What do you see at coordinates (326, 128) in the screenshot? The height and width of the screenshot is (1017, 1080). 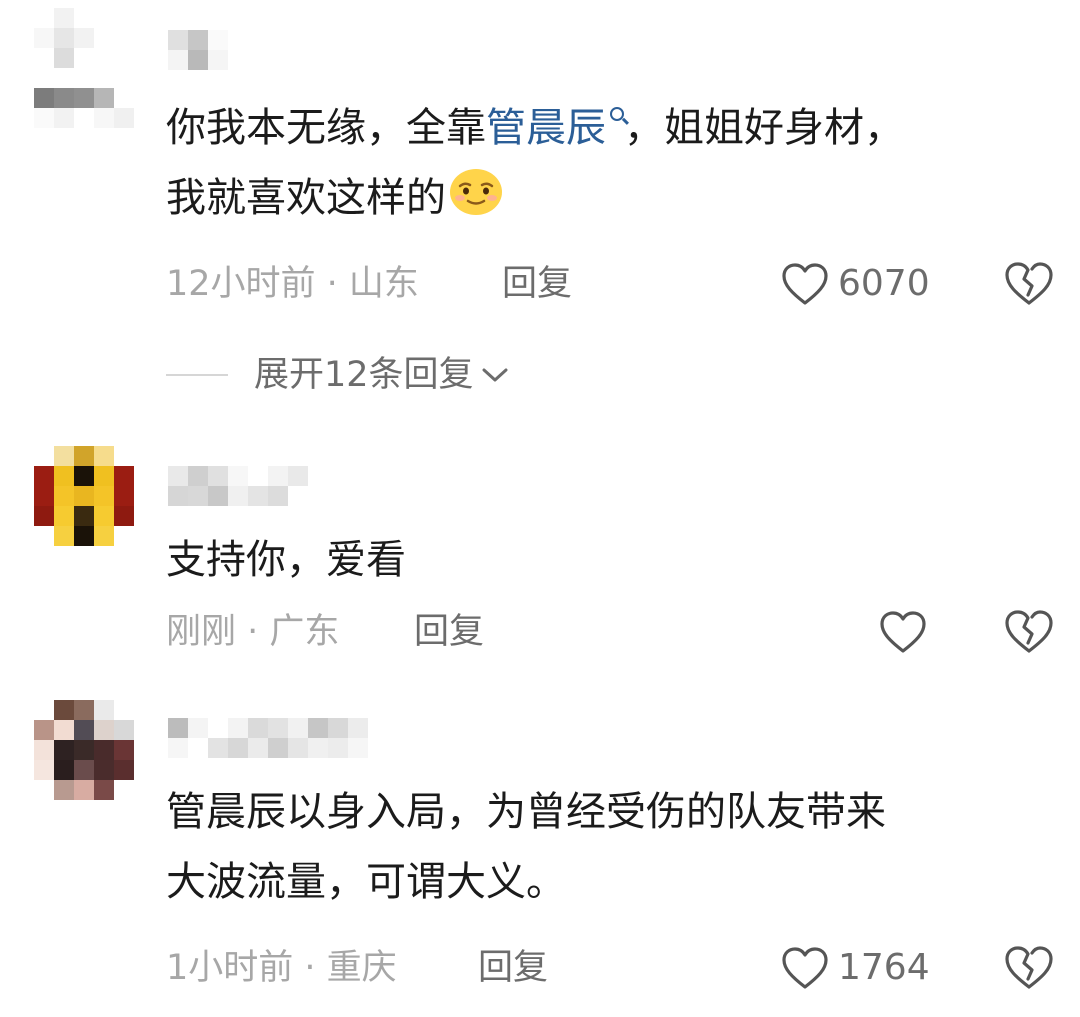 I see `comment-text-part: 你我本无缘，全靠` at bounding box center [326, 128].